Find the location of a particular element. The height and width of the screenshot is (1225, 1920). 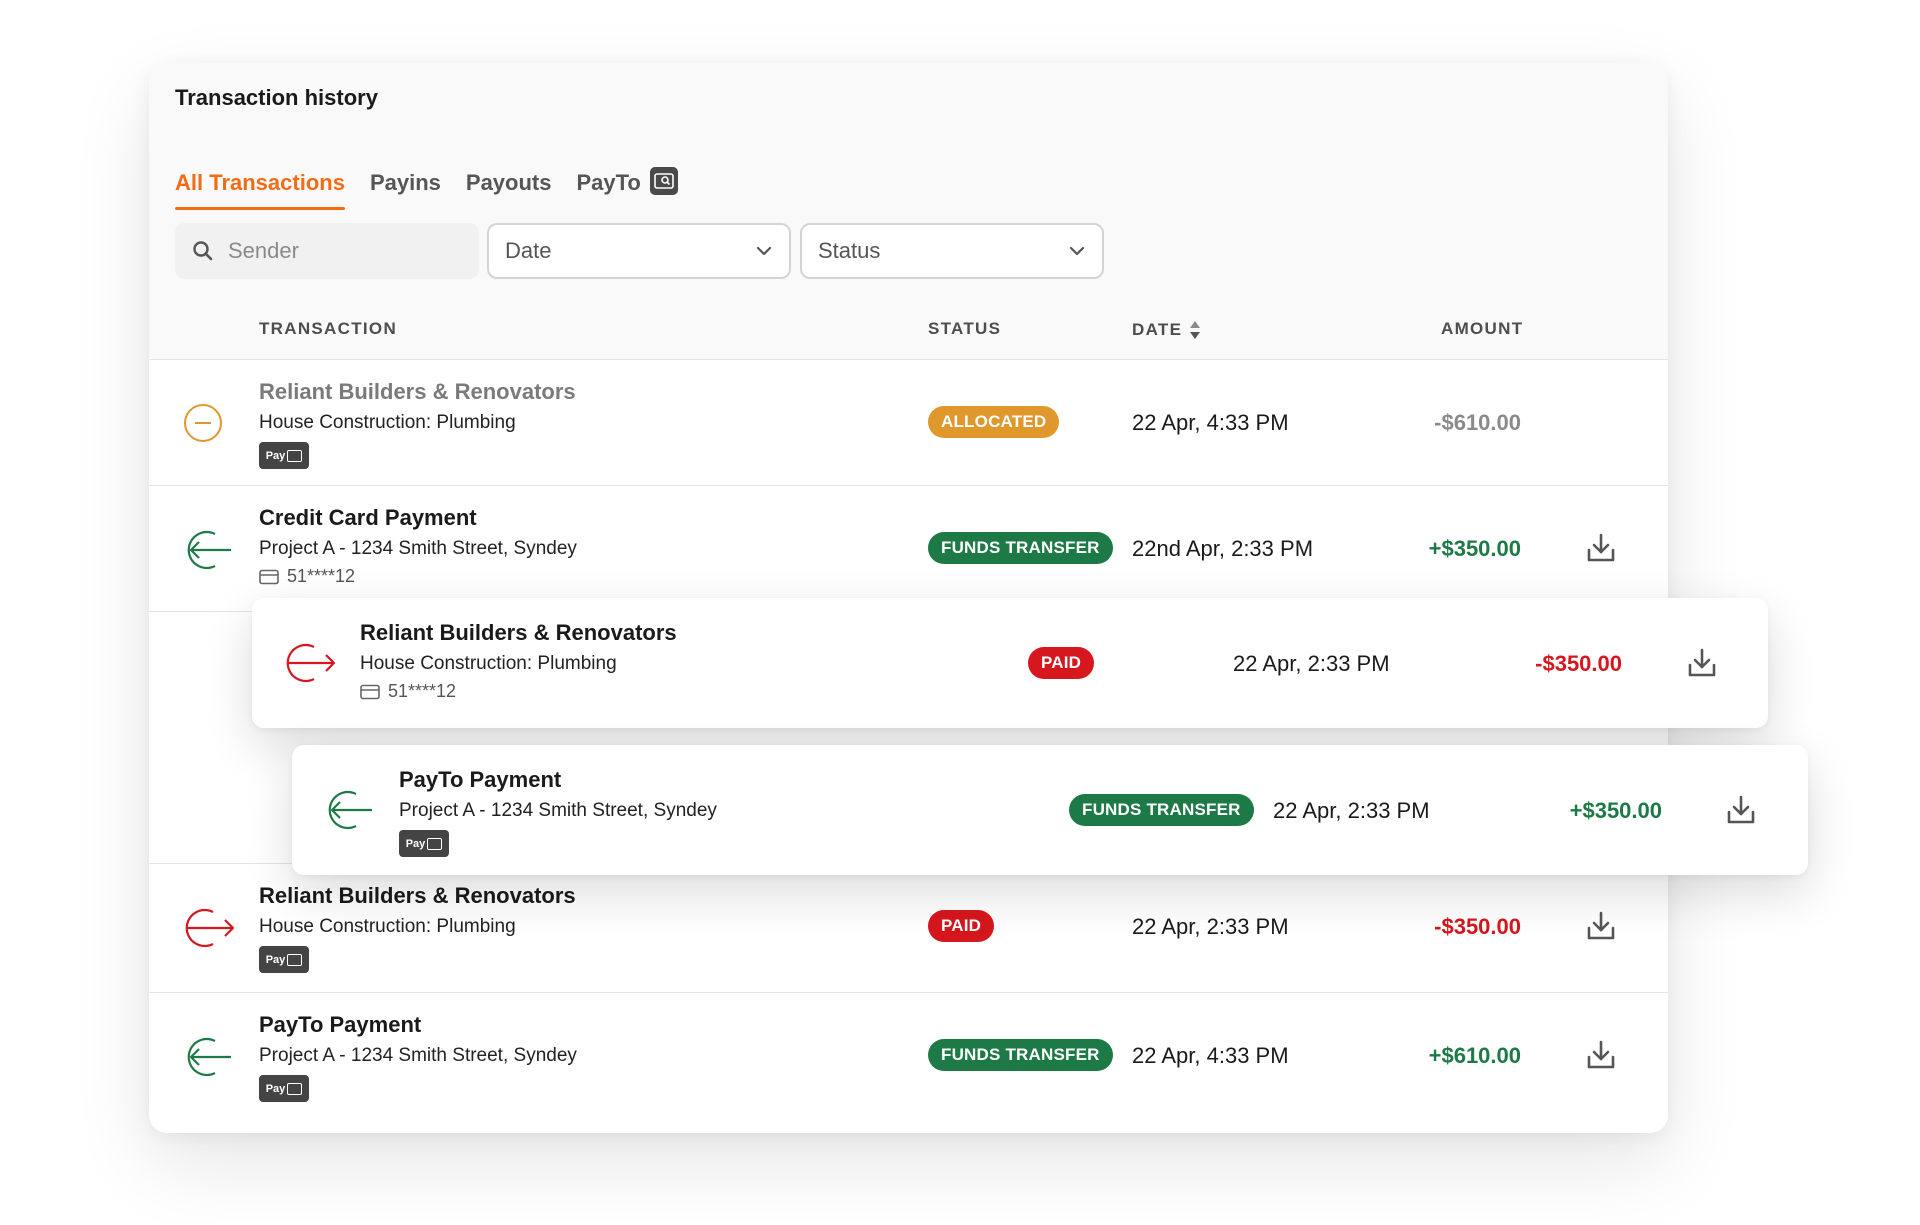

transaction-date: 22nd Apr, 2:33 PM is located at coordinates (1223, 548).